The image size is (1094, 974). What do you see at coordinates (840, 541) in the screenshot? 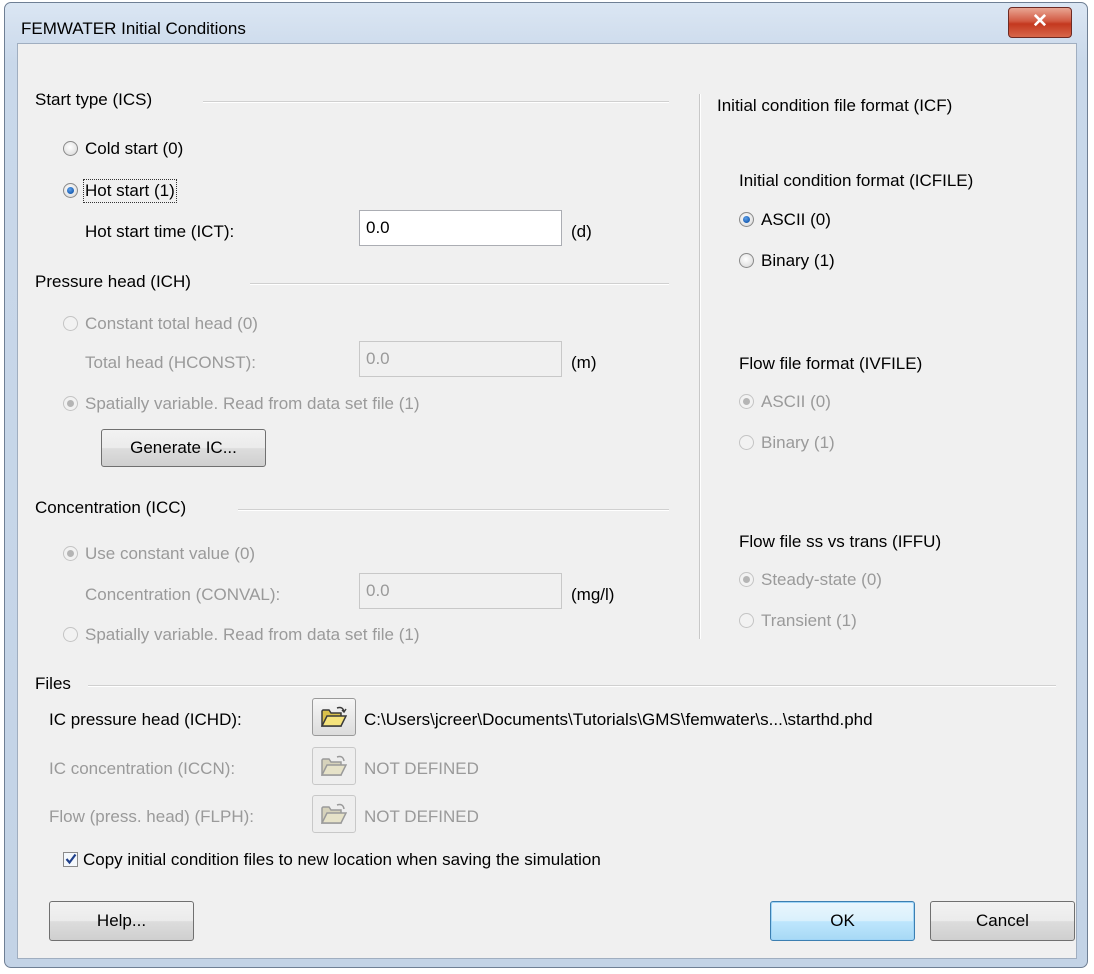
I see `iffu-label: Flow file ss vs trans (IFFU)` at bounding box center [840, 541].